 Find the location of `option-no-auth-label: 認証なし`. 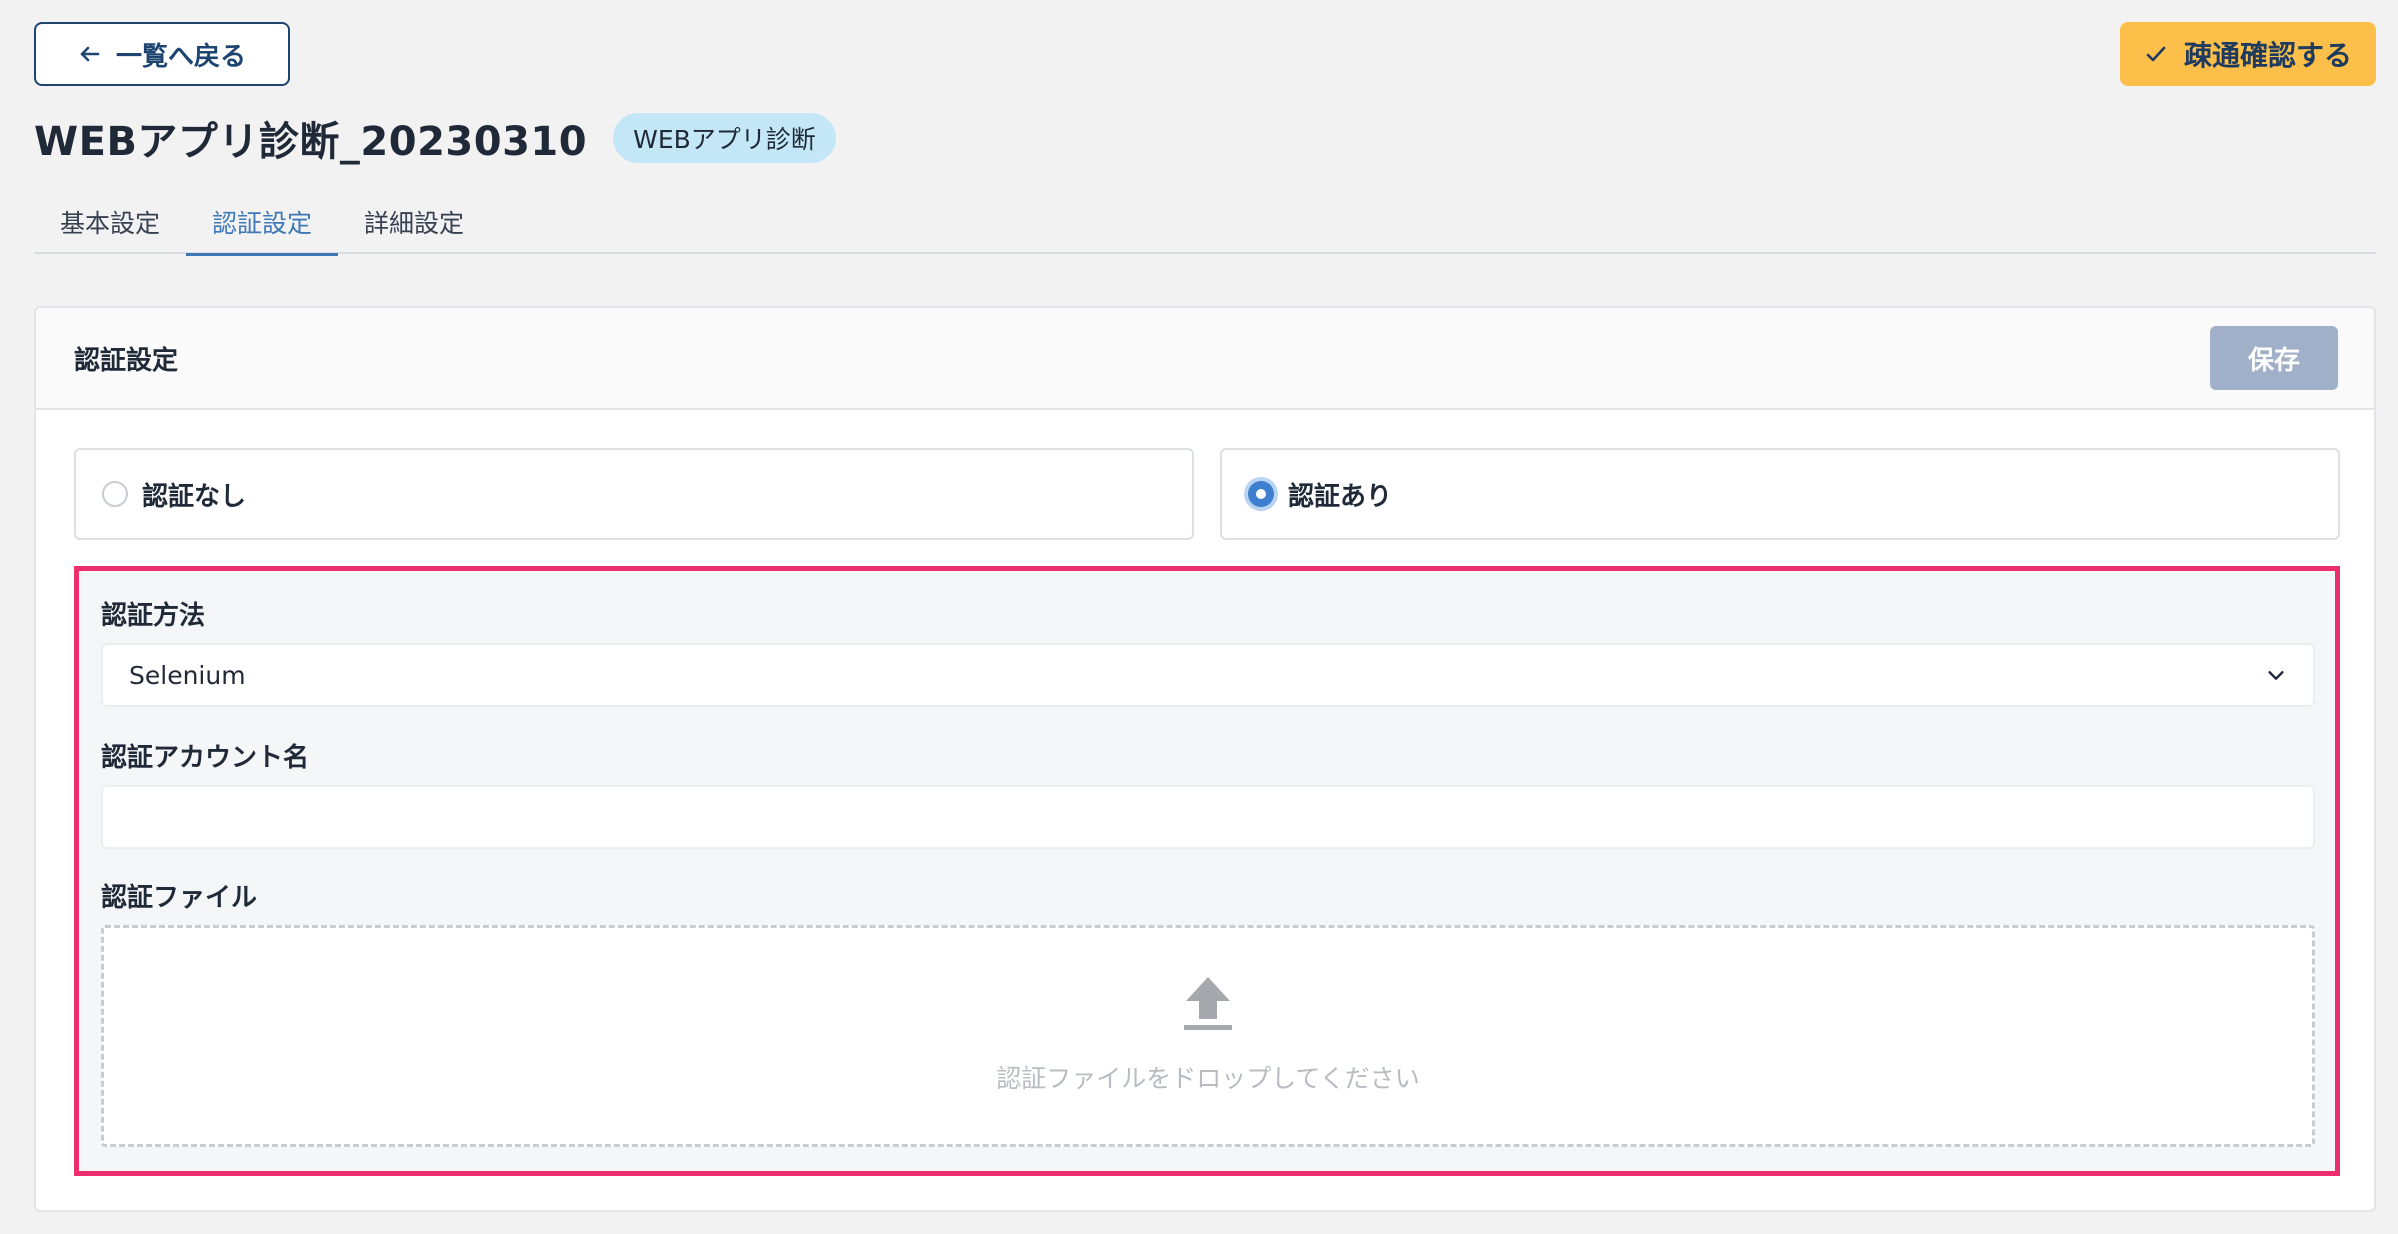

option-no-auth-label: 認証なし is located at coordinates (194, 496).